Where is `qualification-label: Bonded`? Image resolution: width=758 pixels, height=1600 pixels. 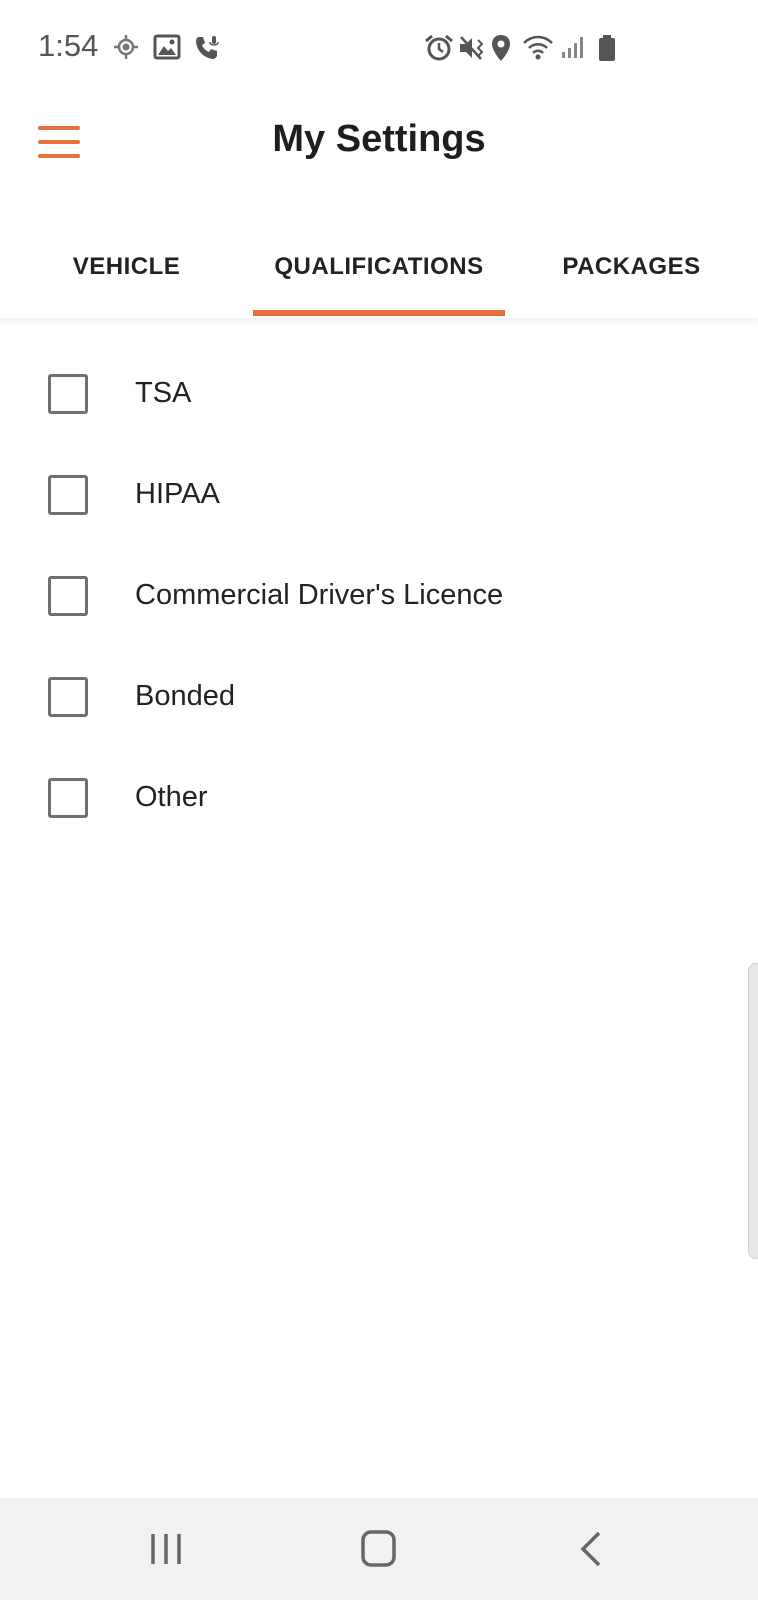 qualification-label: Bonded is located at coordinates (185, 696).